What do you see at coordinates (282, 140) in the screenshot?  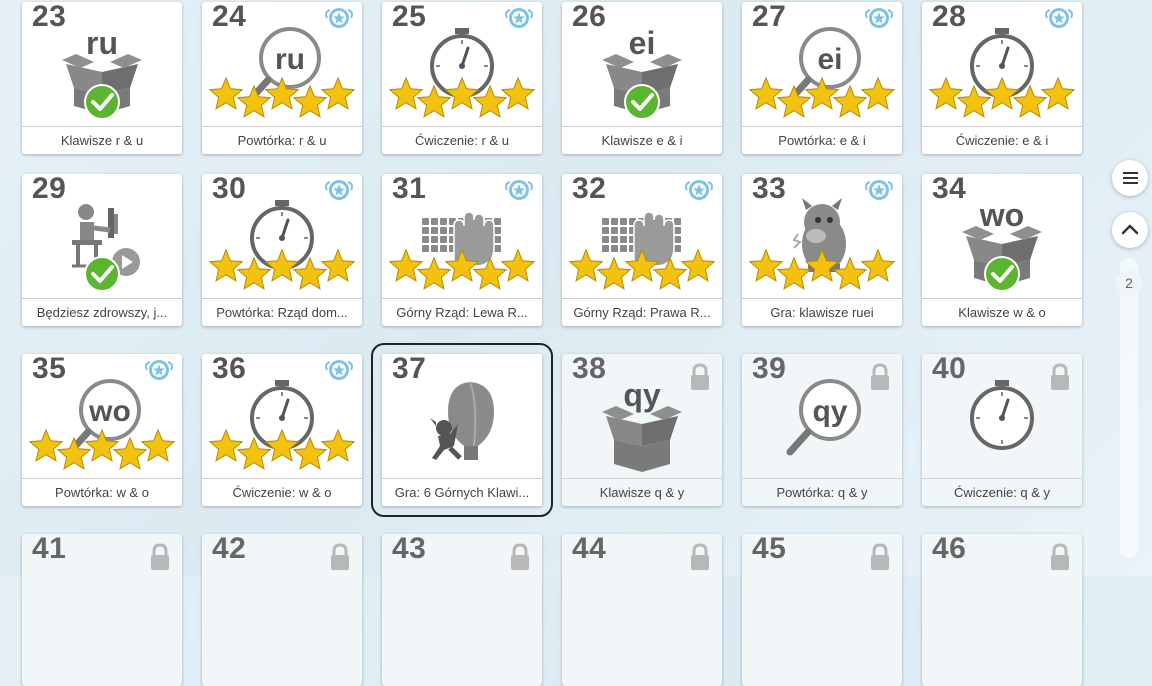 I see `lesson-title: Powtórka: r & u` at bounding box center [282, 140].